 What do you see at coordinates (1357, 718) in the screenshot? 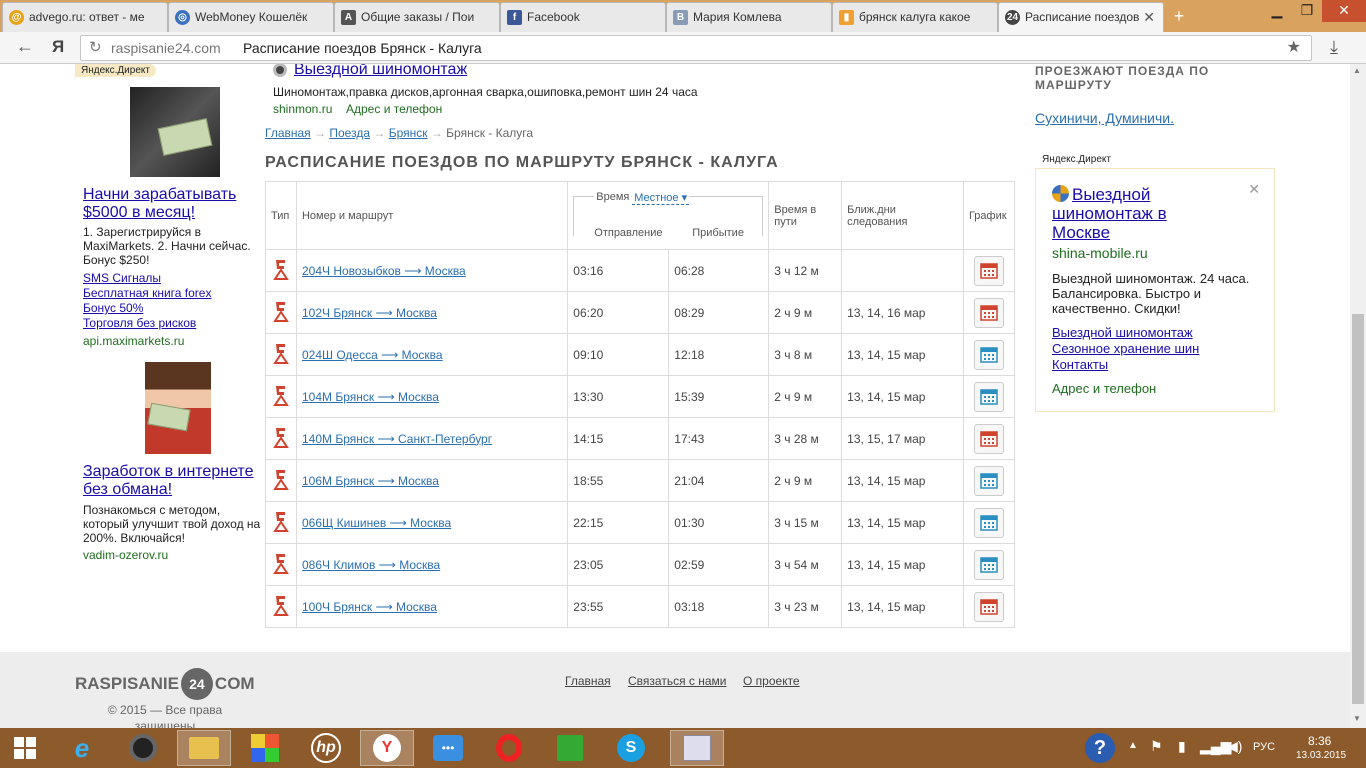
I see `scroll-down-icon: ▼` at bounding box center [1357, 718].